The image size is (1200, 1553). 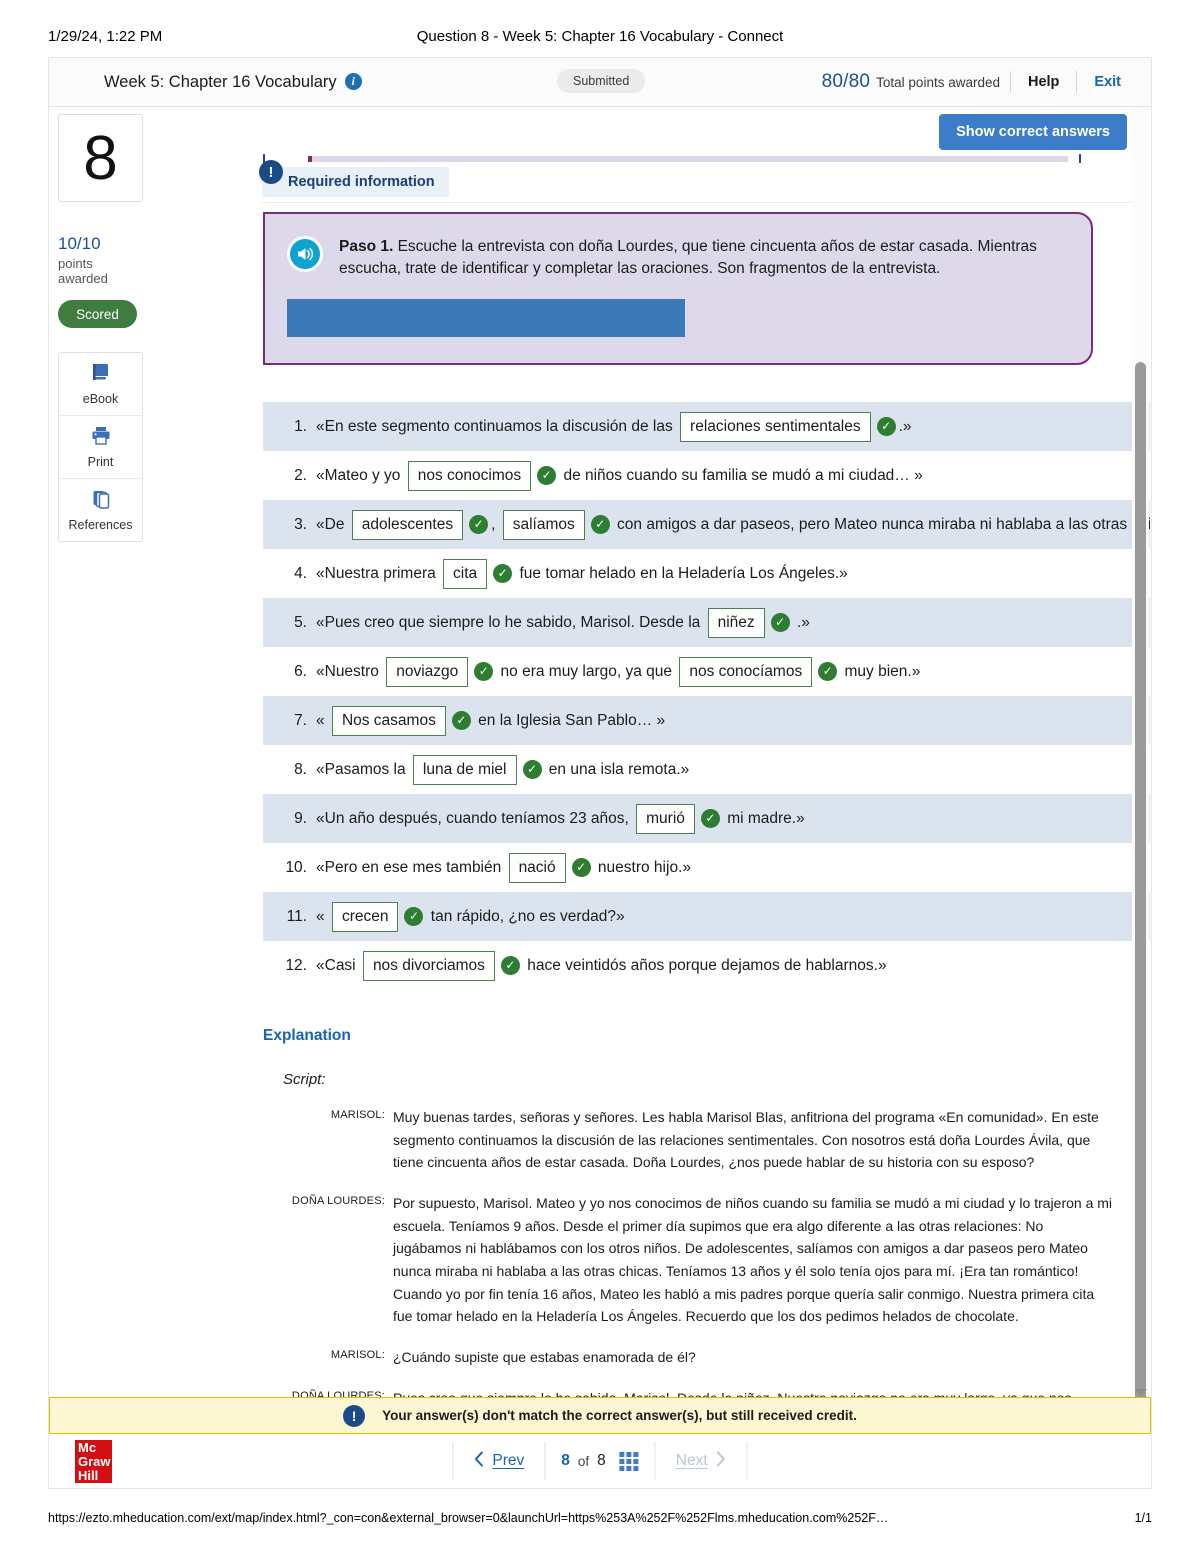 I want to click on sentence-text: en la Iglesia San Pablo… », so click(x=569, y=720).